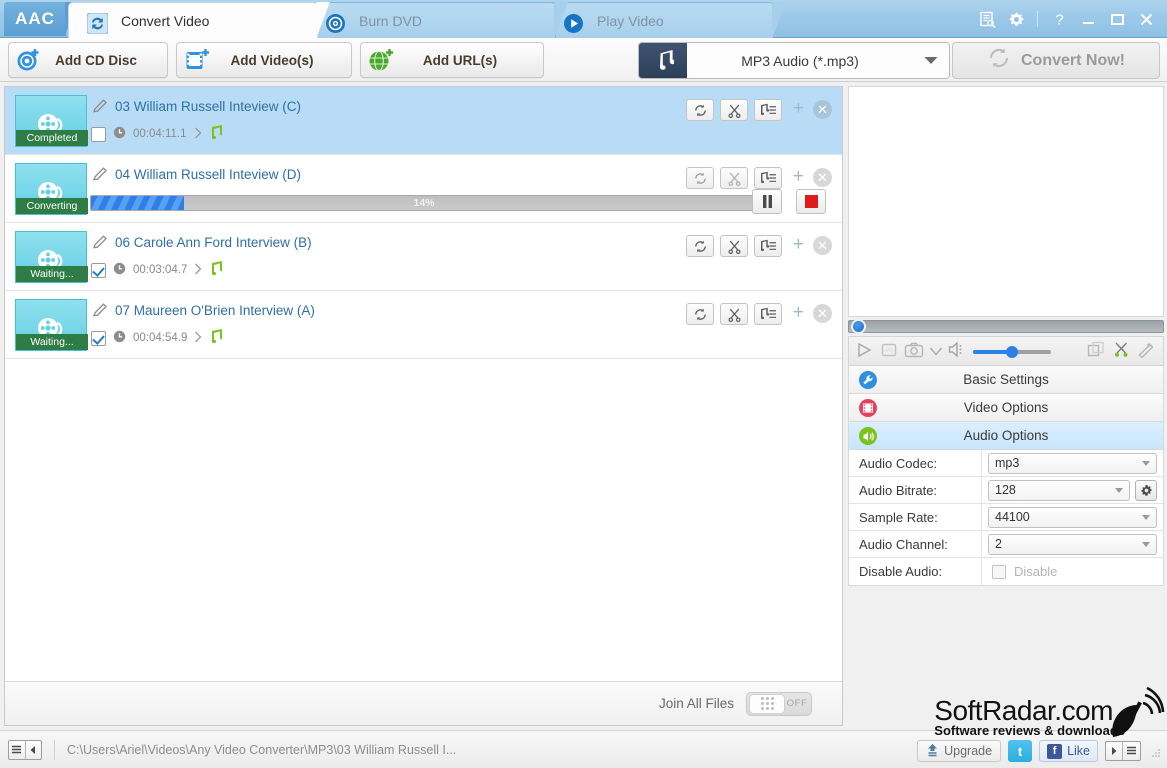  I want to click on tab-play-video: Play Video, so click(665, 20).